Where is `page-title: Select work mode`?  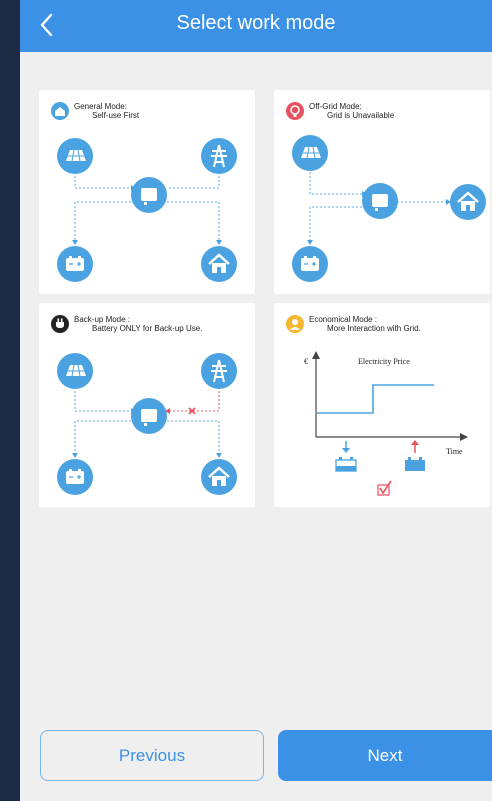
page-title: Select work mode is located at coordinates (256, 23).